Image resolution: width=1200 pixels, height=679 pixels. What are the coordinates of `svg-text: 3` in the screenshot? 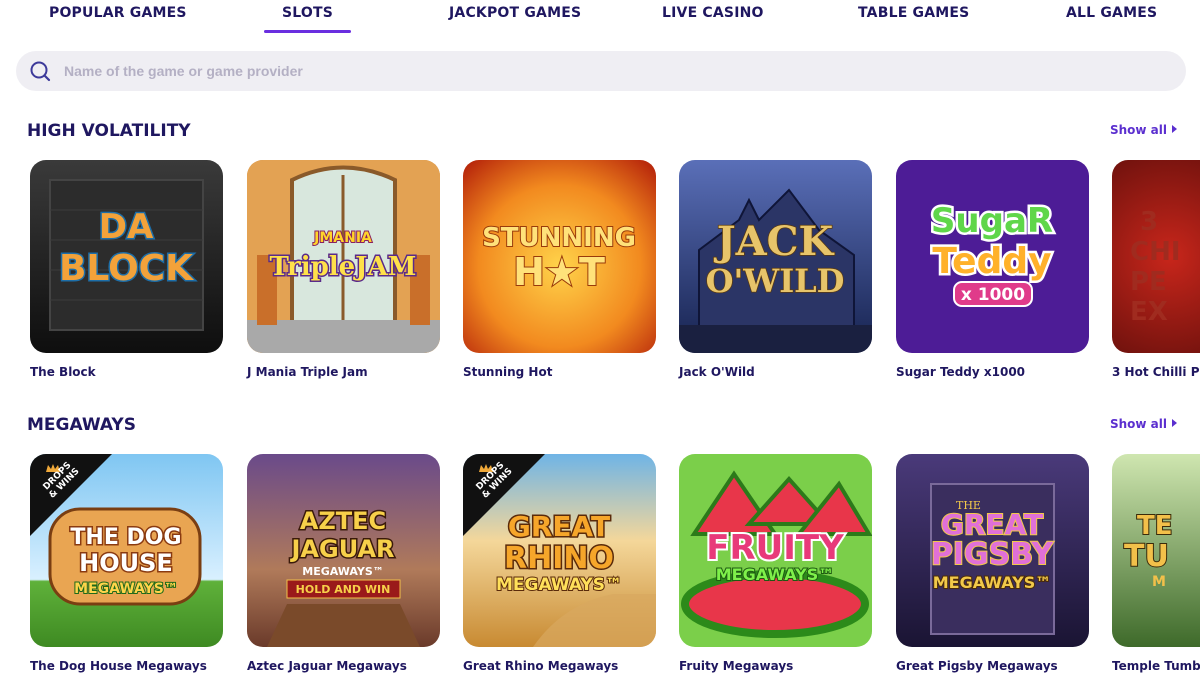 It's located at (1149, 222).